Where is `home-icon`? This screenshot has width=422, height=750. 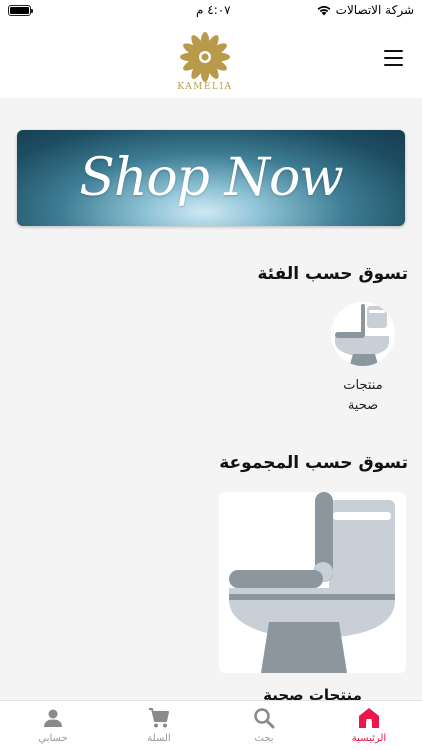 home-icon is located at coordinates (369, 718).